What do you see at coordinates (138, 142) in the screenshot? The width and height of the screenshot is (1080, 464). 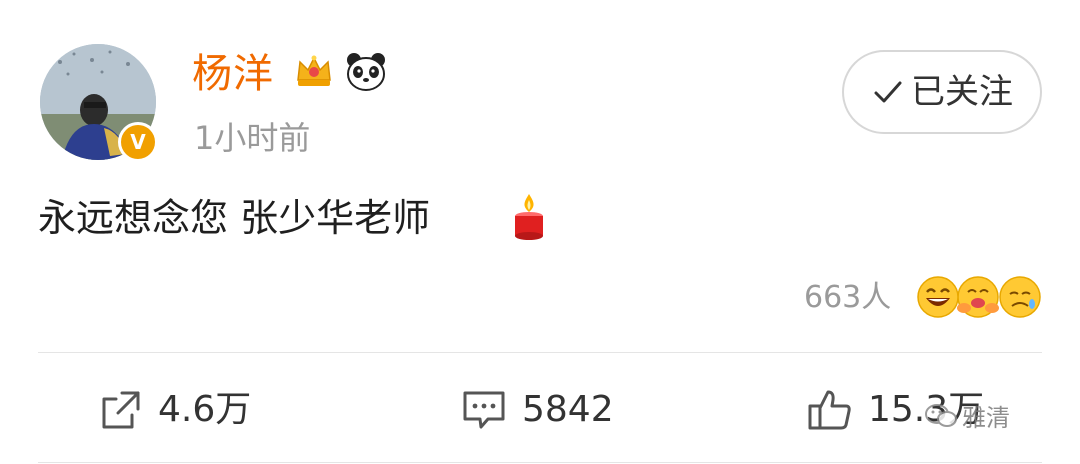 I see `verified-badge: V` at bounding box center [138, 142].